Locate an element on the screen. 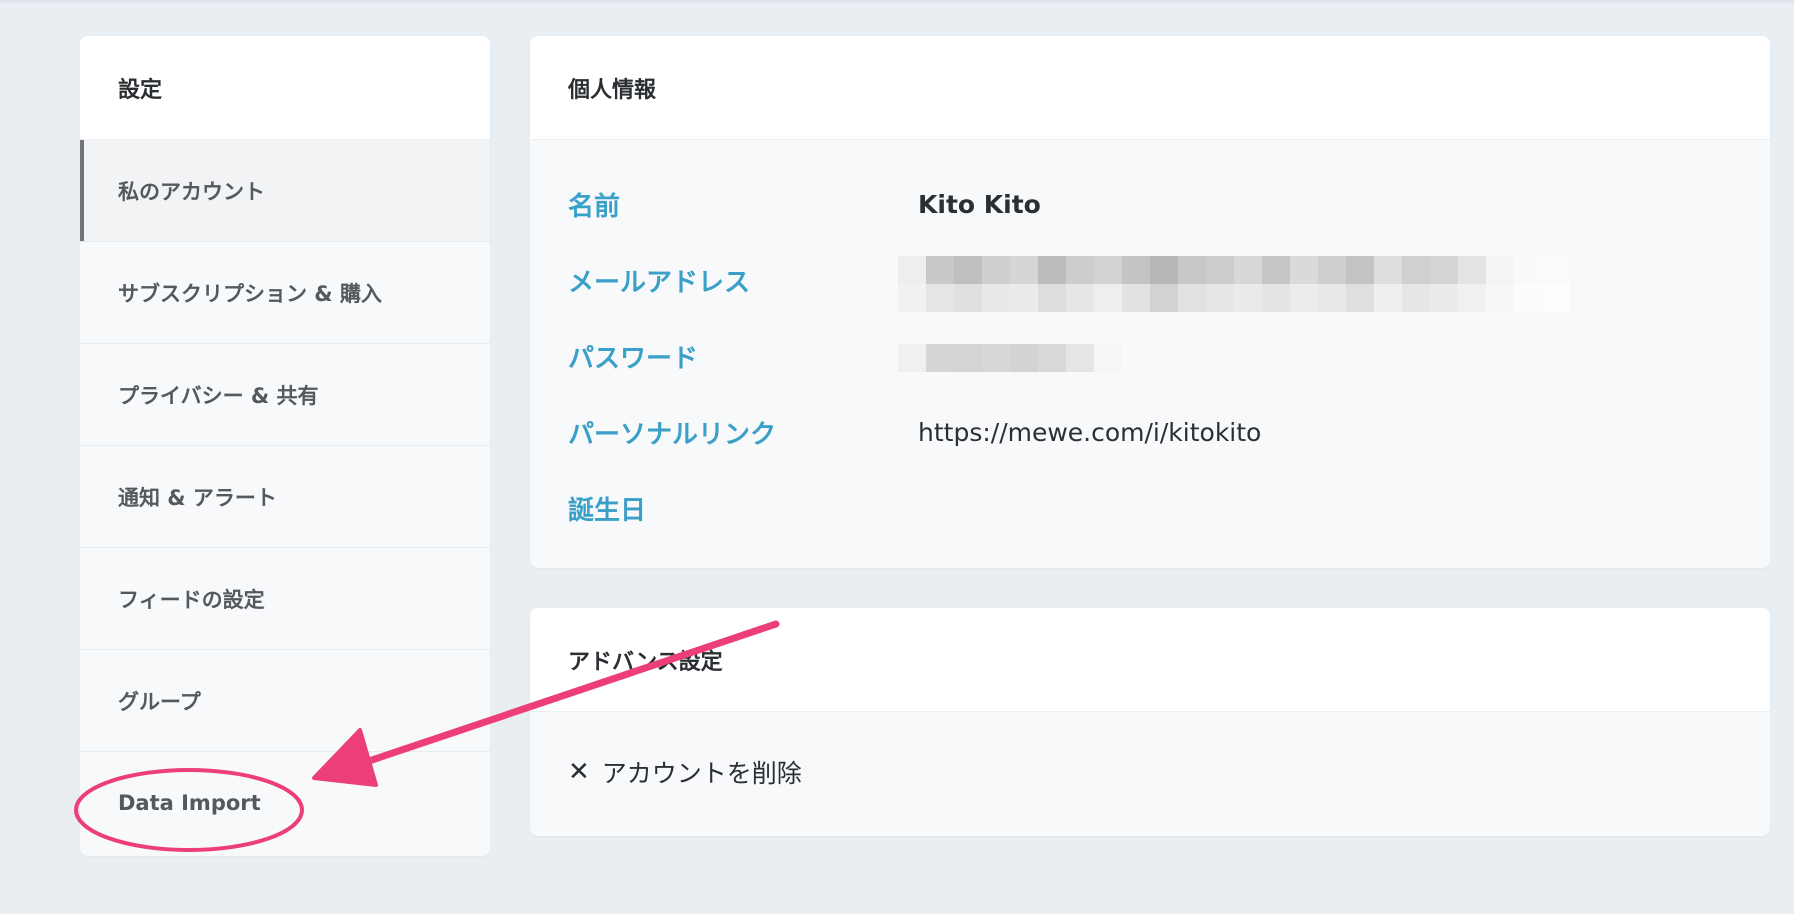 Image resolution: width=1794 pixels, height=914 pixels. close-icon: ✕ is located at coordinates (579, 772).